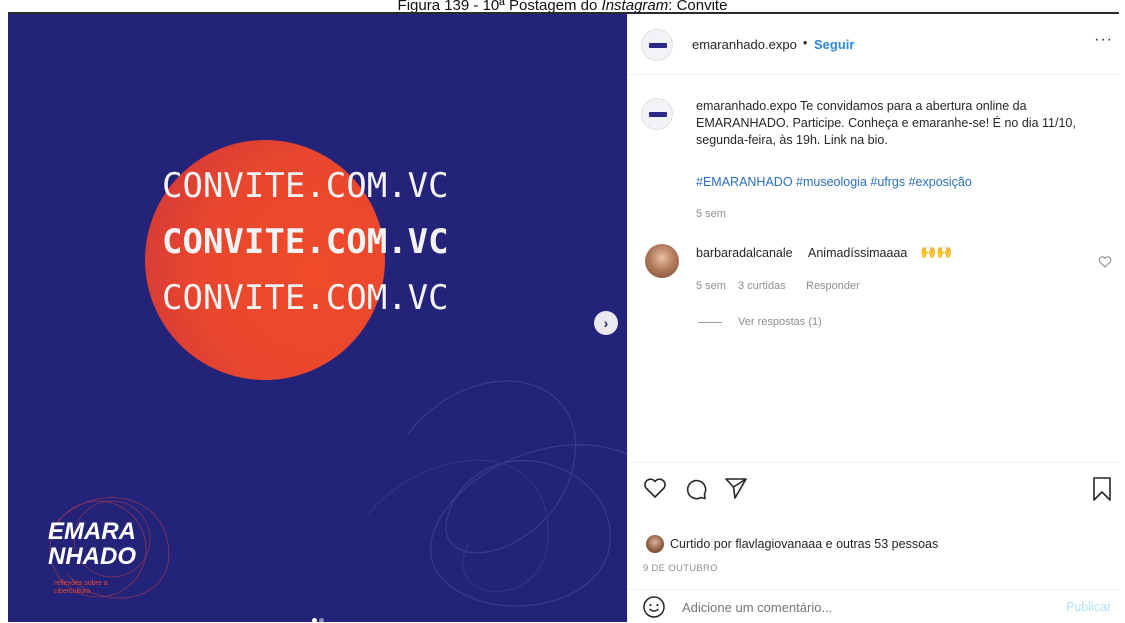 This screenshot has width=1125, height=623. Describe the element at coordinates (744, 44) in the screenshot. I see `header-username: emaranhado.expo` at that location.